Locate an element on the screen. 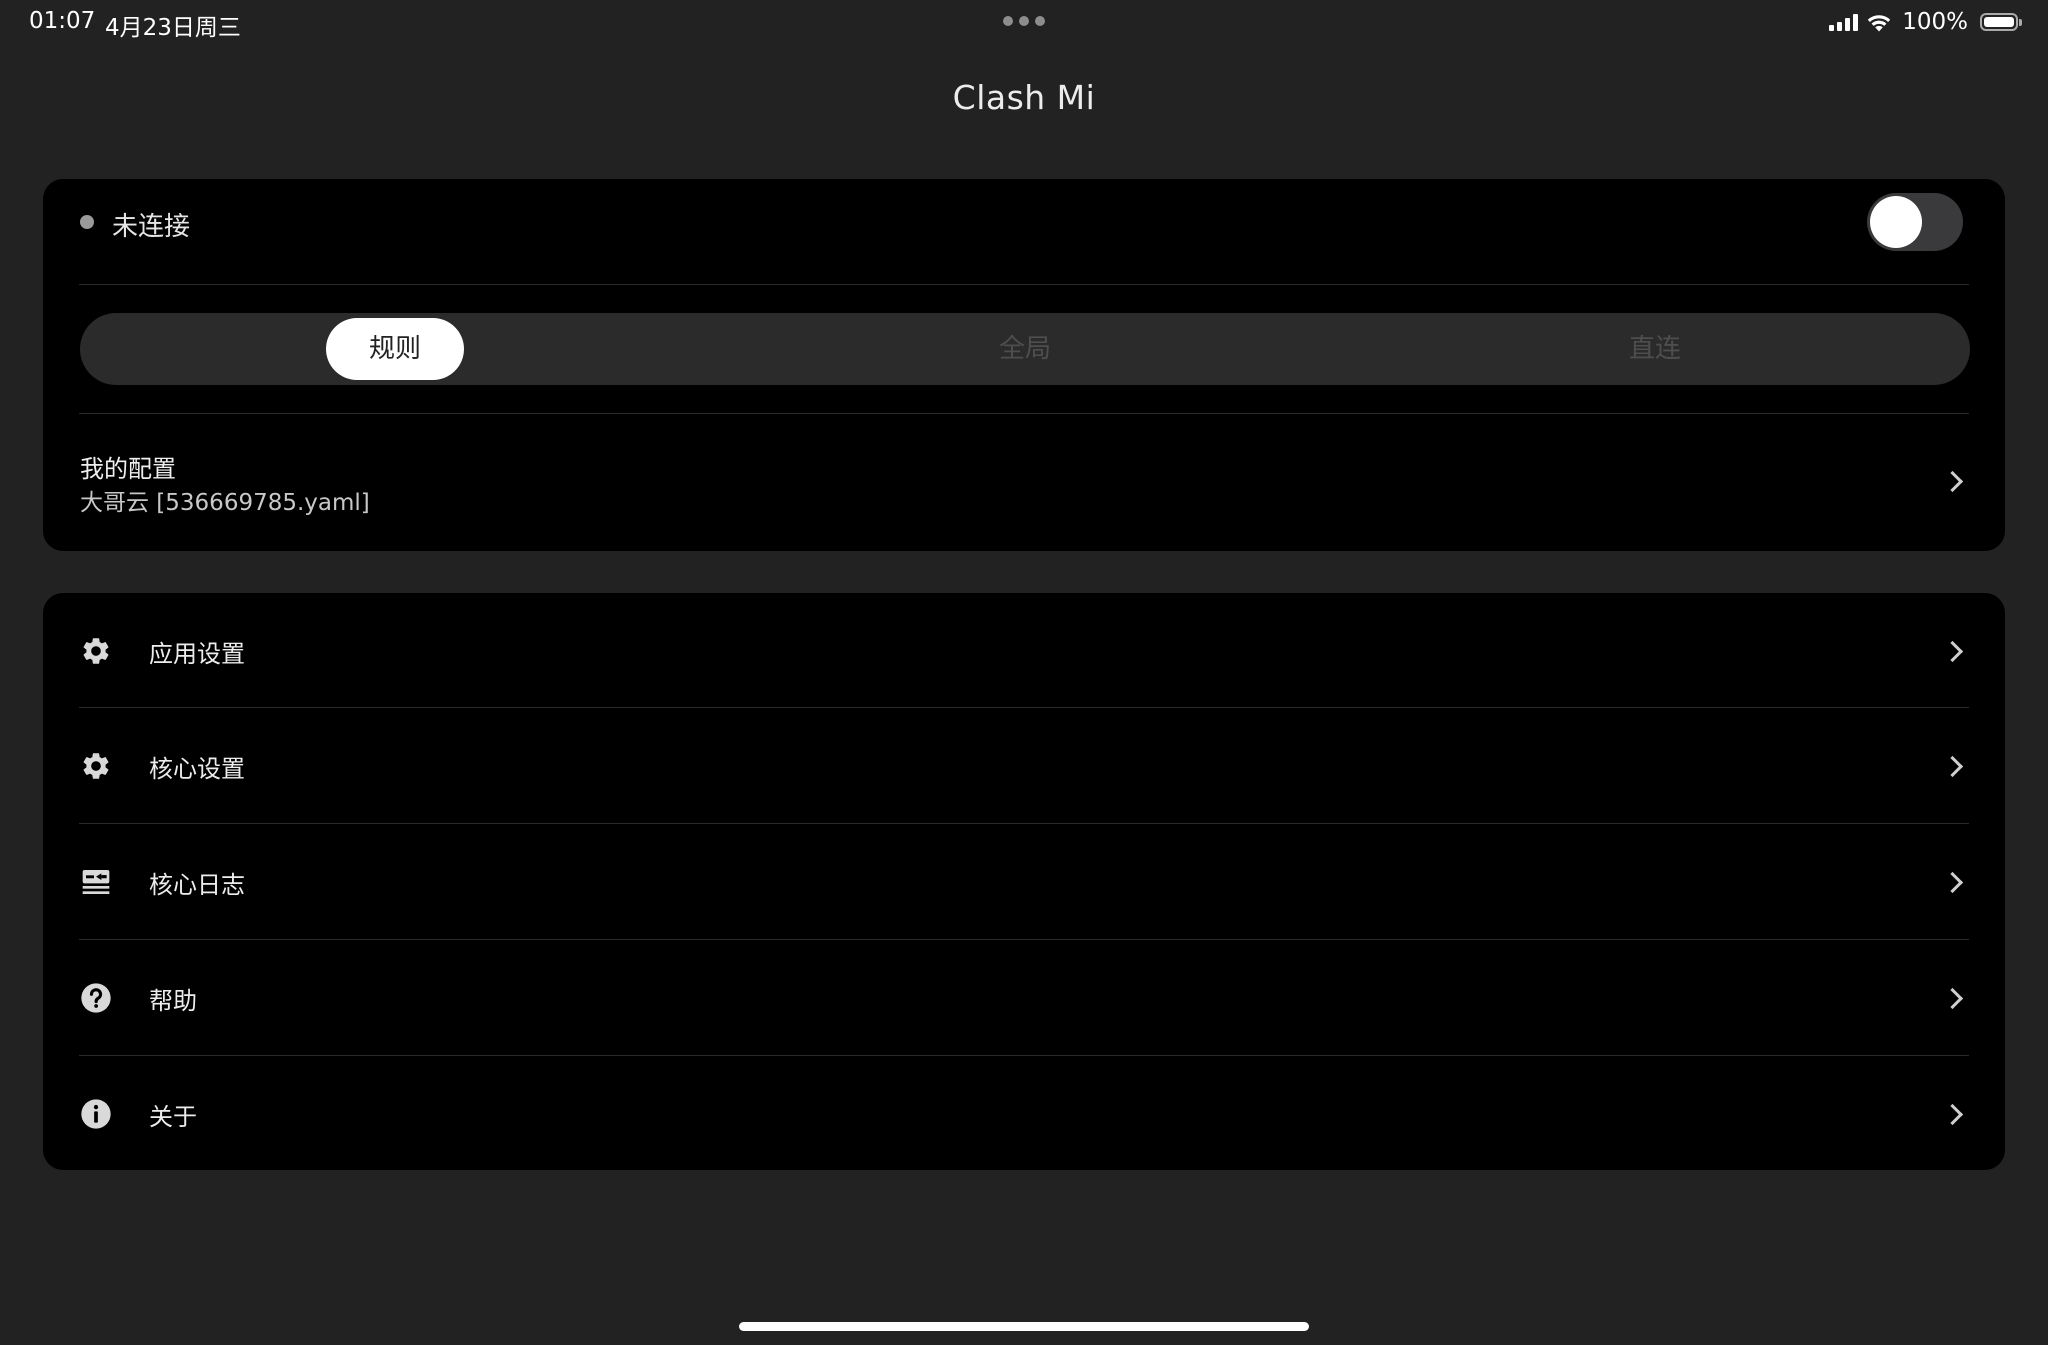 The height and width of the screenshot is (1345, 2048). connection-row: 未连接 is located at coordinates (1024, 232).